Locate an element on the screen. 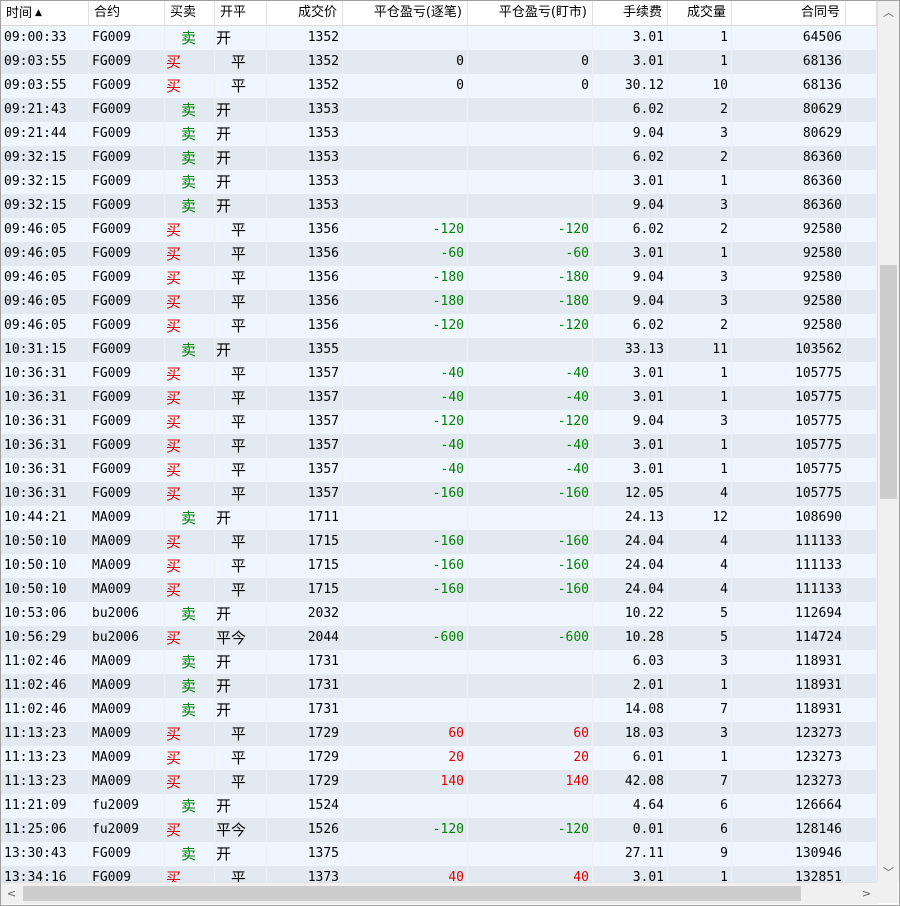  column-header-pnl-mark-to-market: 平仓盈亏(盯市) is located at coordinates (530, 13).